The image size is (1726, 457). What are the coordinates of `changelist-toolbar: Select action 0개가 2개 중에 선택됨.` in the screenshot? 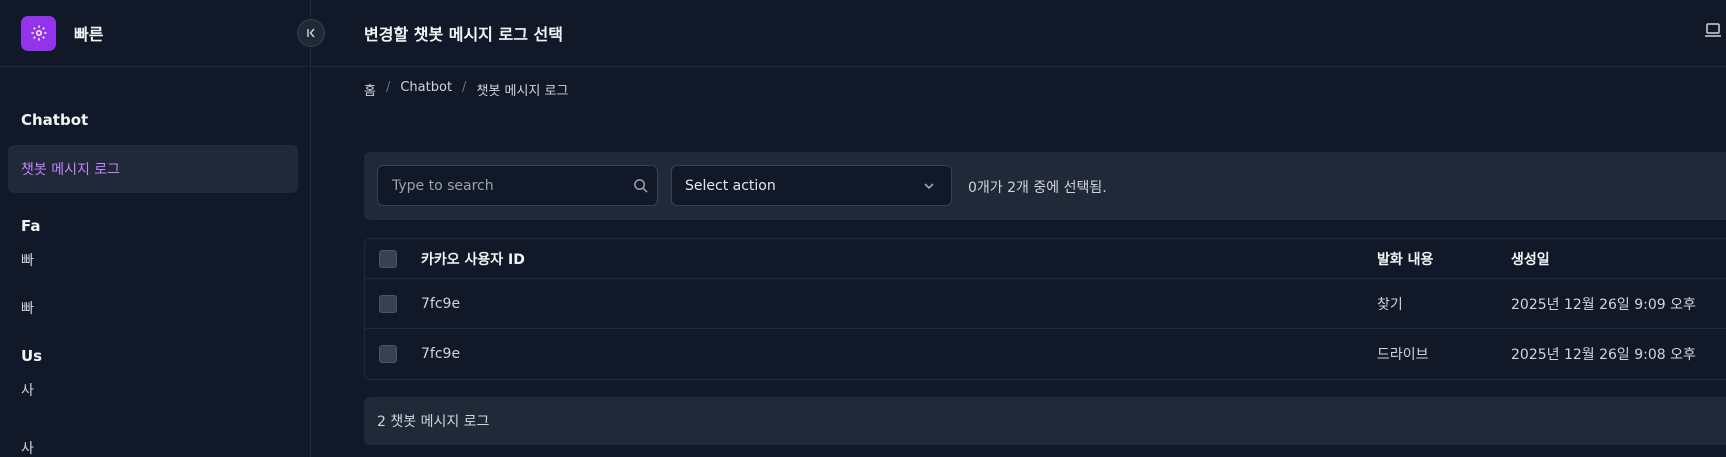 It's located at (1045, 186).